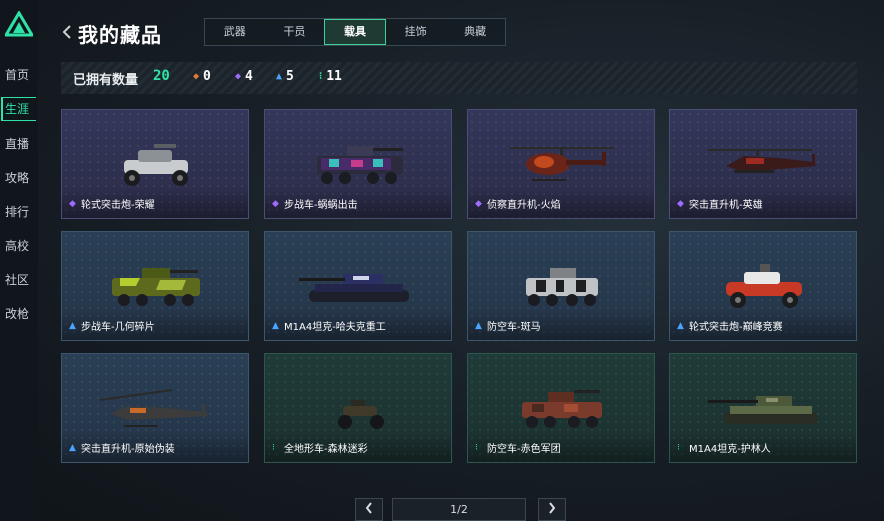  What do you see at coordinates (295, 32) in the screenshot?
I see `tab-operators: 干员` at bounding box center [295, 32].